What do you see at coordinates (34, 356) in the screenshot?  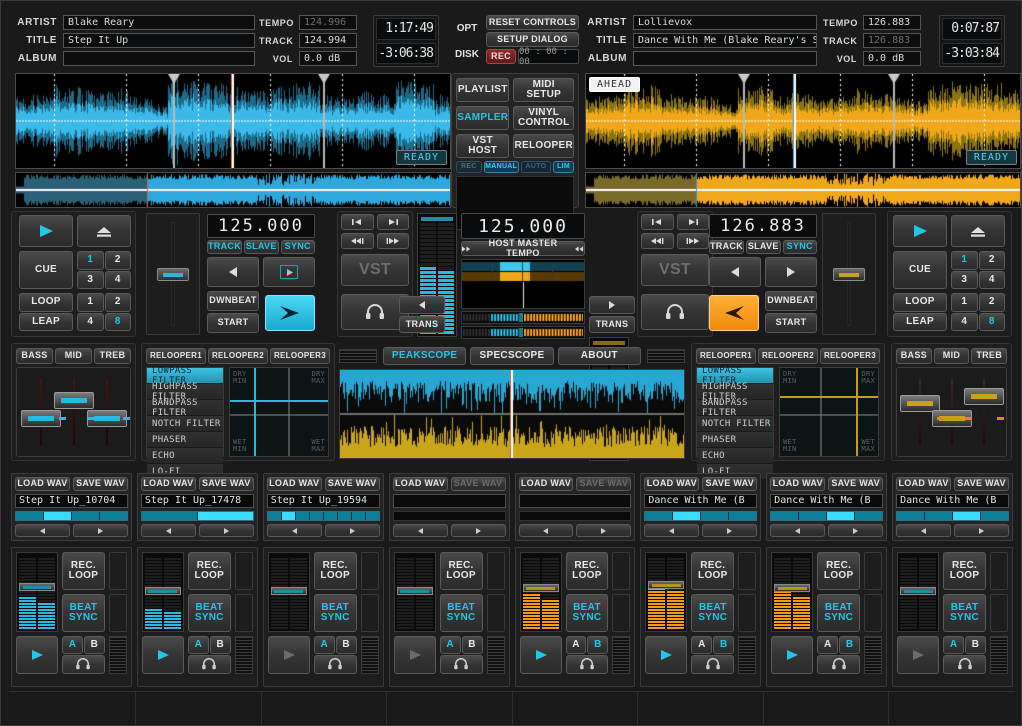 I see `left-bass-button: BASS` at bounding box center [34, 356].